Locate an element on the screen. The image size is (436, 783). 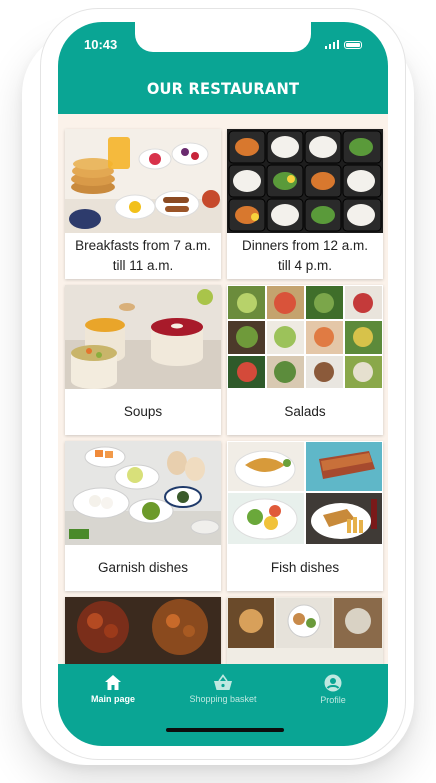
nav-main-page: Main page is located at coordinates (113, 689).